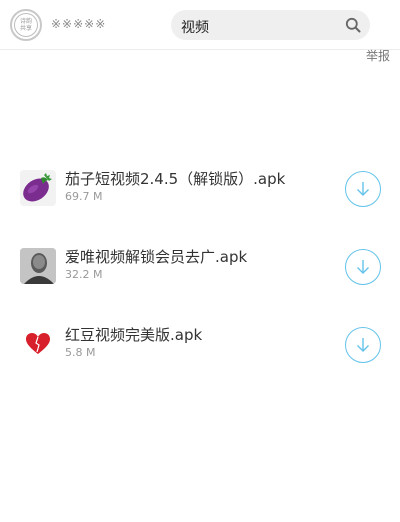 The image size is (400, 522). I want to click on avatar: 诗韵 共享, so click(26, 25).